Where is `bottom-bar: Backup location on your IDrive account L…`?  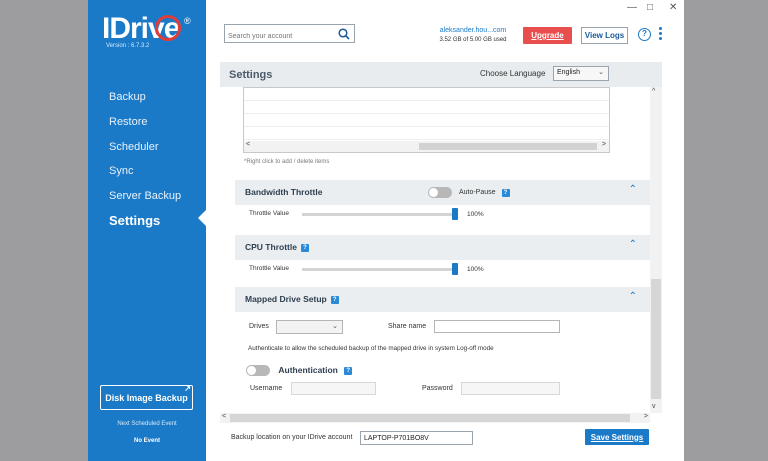 bottom-bar: Backup location on your IDrive account L… is located at coordinates (441, 442).